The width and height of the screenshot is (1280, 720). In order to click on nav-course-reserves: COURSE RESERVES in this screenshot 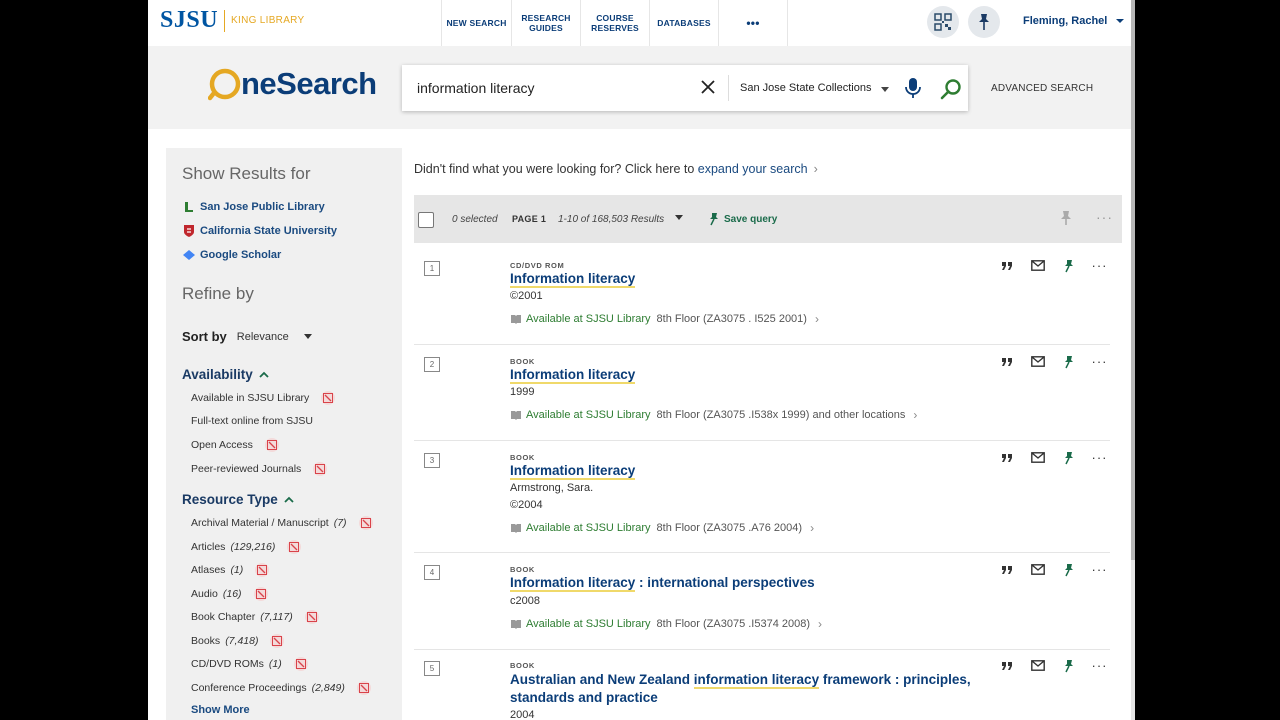, I will do `click(614, 23)`.